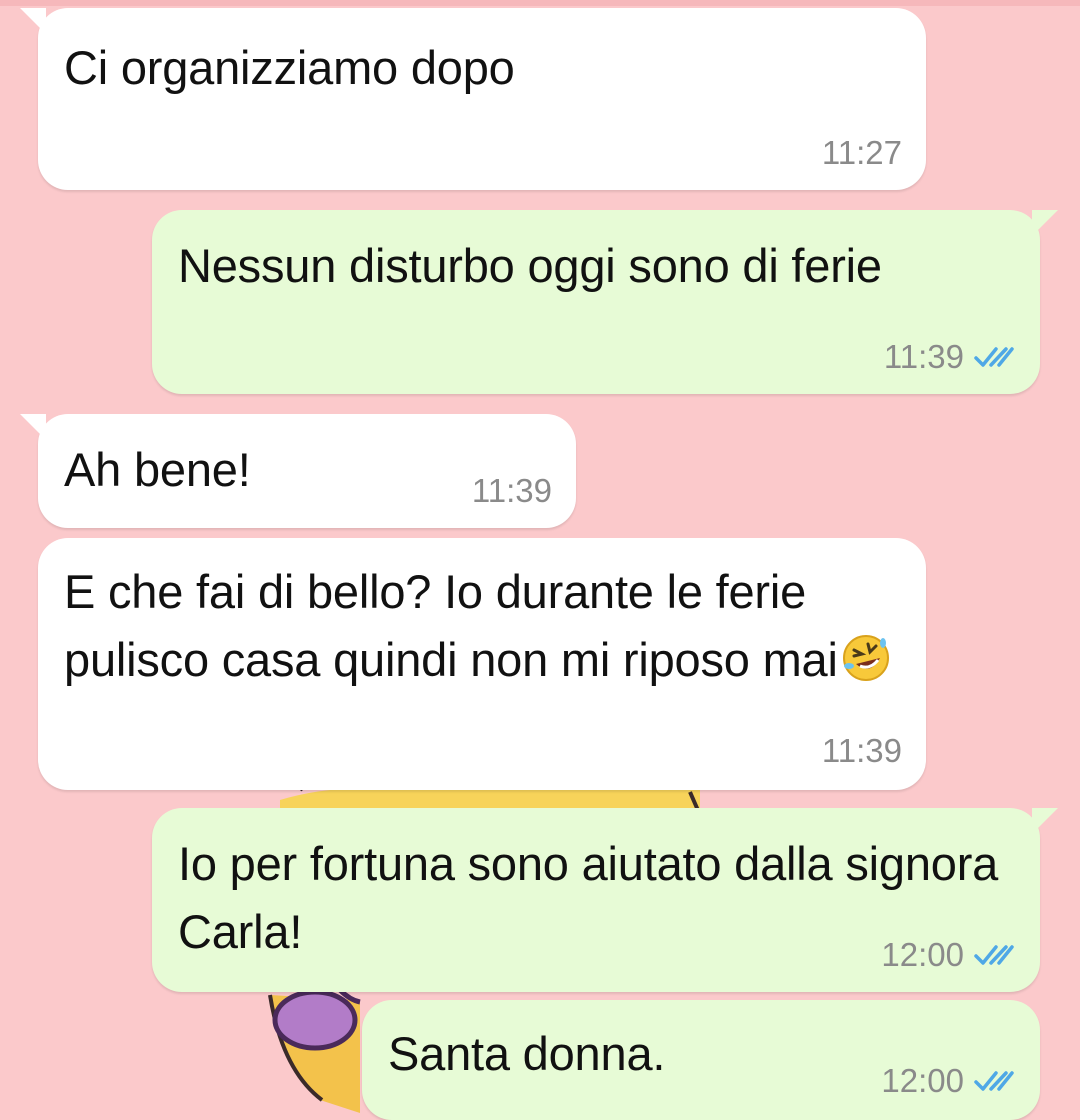 The width and height of the screenshot is (1080, 1120). What do you see at coordinates (530, 265) in the screenshot?
I see `message-text: Nessun disturbo oggi sono di ferie` at bounding box center [530, 265].